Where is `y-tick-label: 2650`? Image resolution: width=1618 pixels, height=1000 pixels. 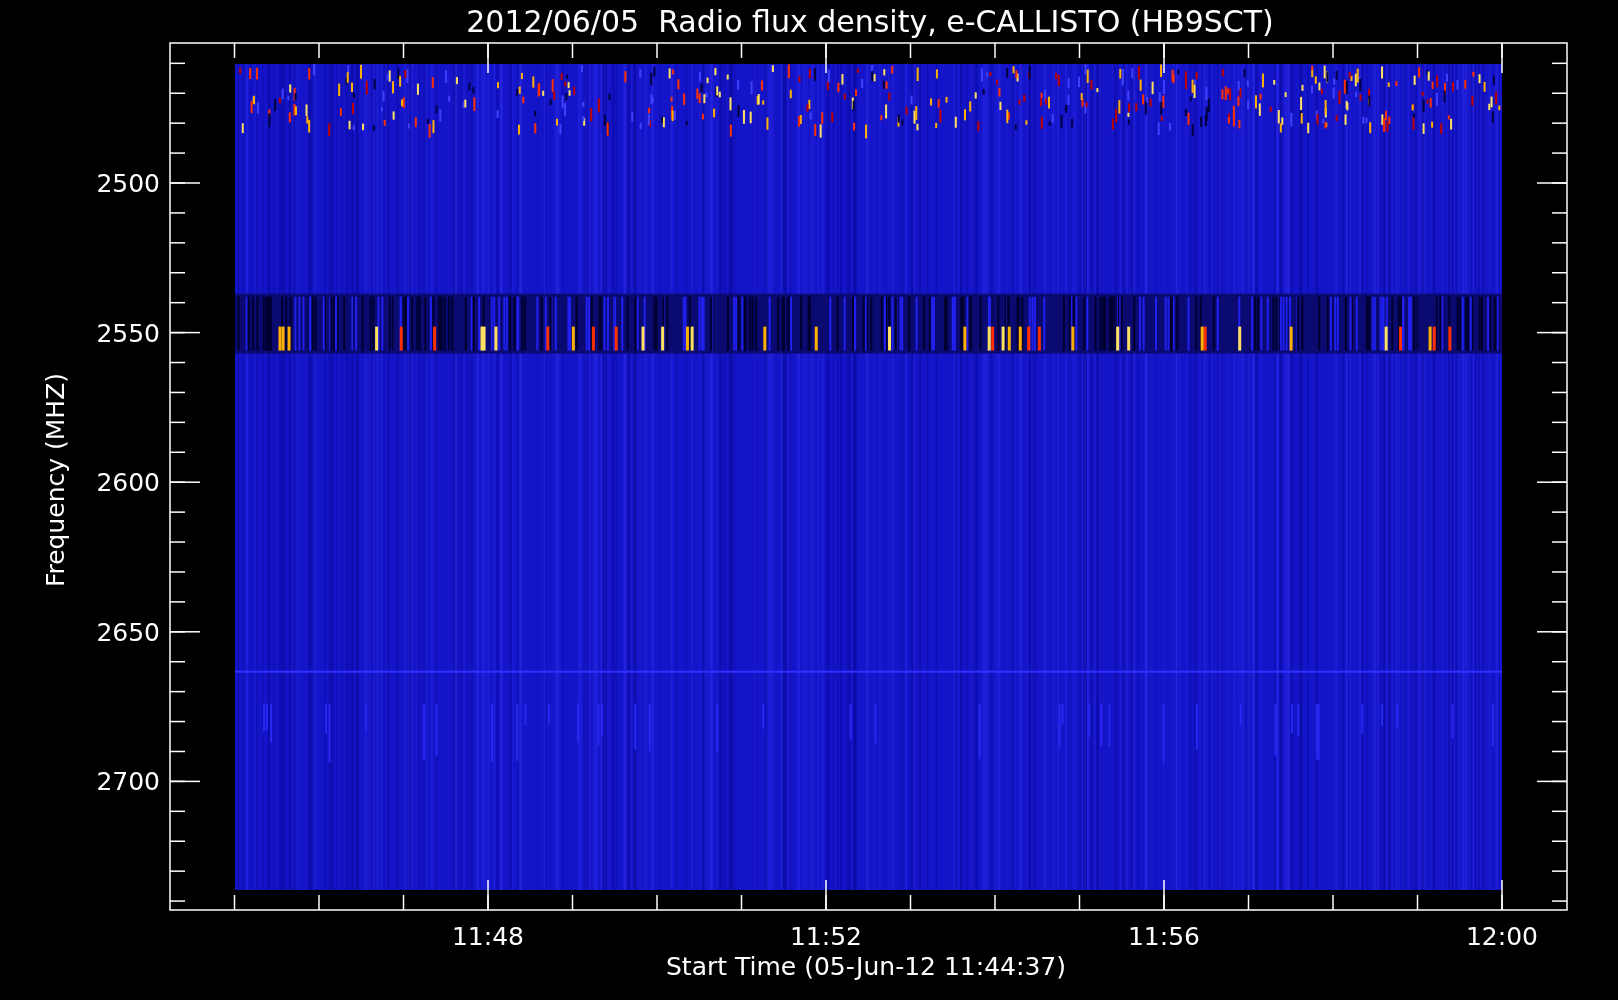 y-tick-label: 2650 is located at coordinates (128, 632).